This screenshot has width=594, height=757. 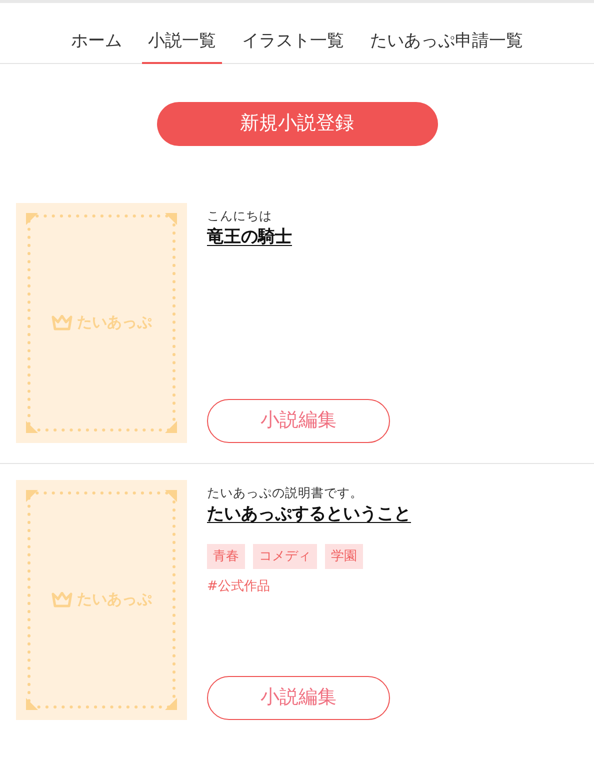 I want to click on genre-tag: 青春, so click(x=226, y=557).